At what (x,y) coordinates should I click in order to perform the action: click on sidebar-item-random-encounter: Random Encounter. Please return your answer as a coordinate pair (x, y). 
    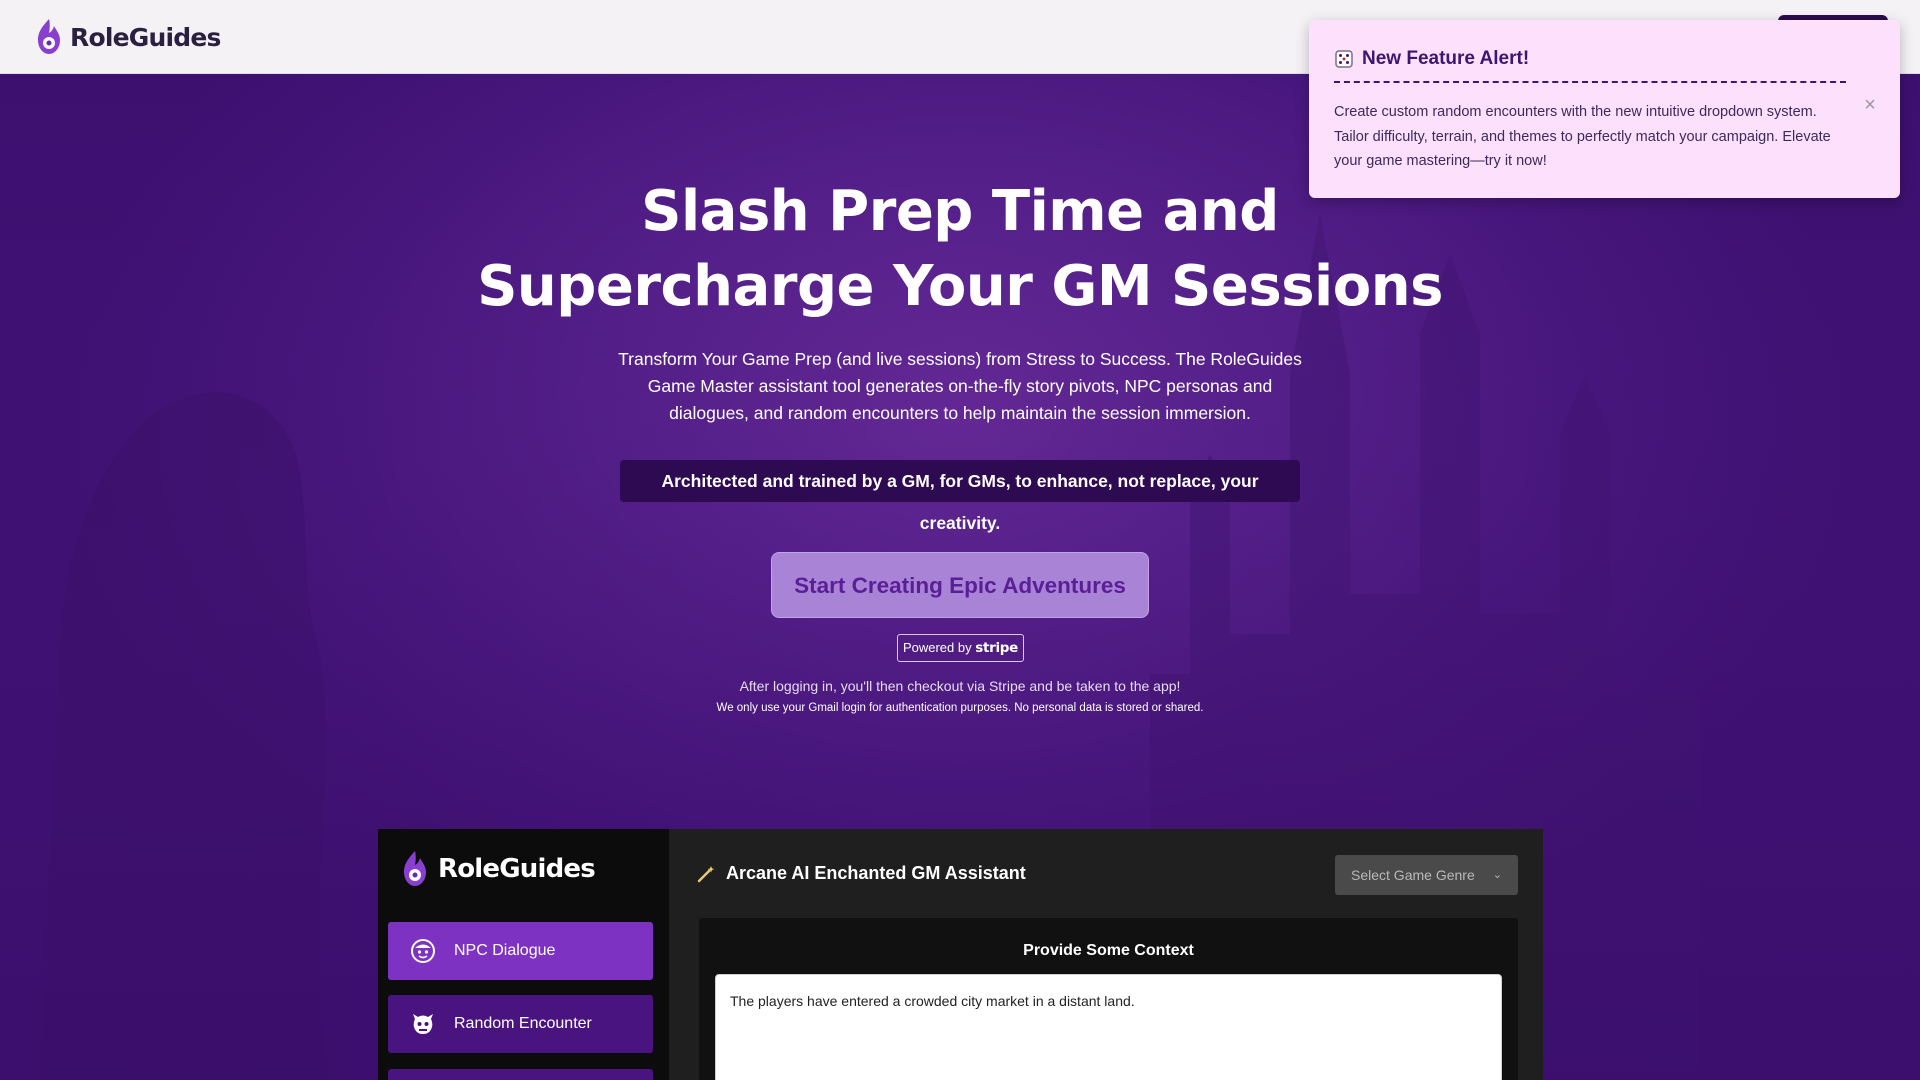
    Looking at the image, I should click on (520, 1024).